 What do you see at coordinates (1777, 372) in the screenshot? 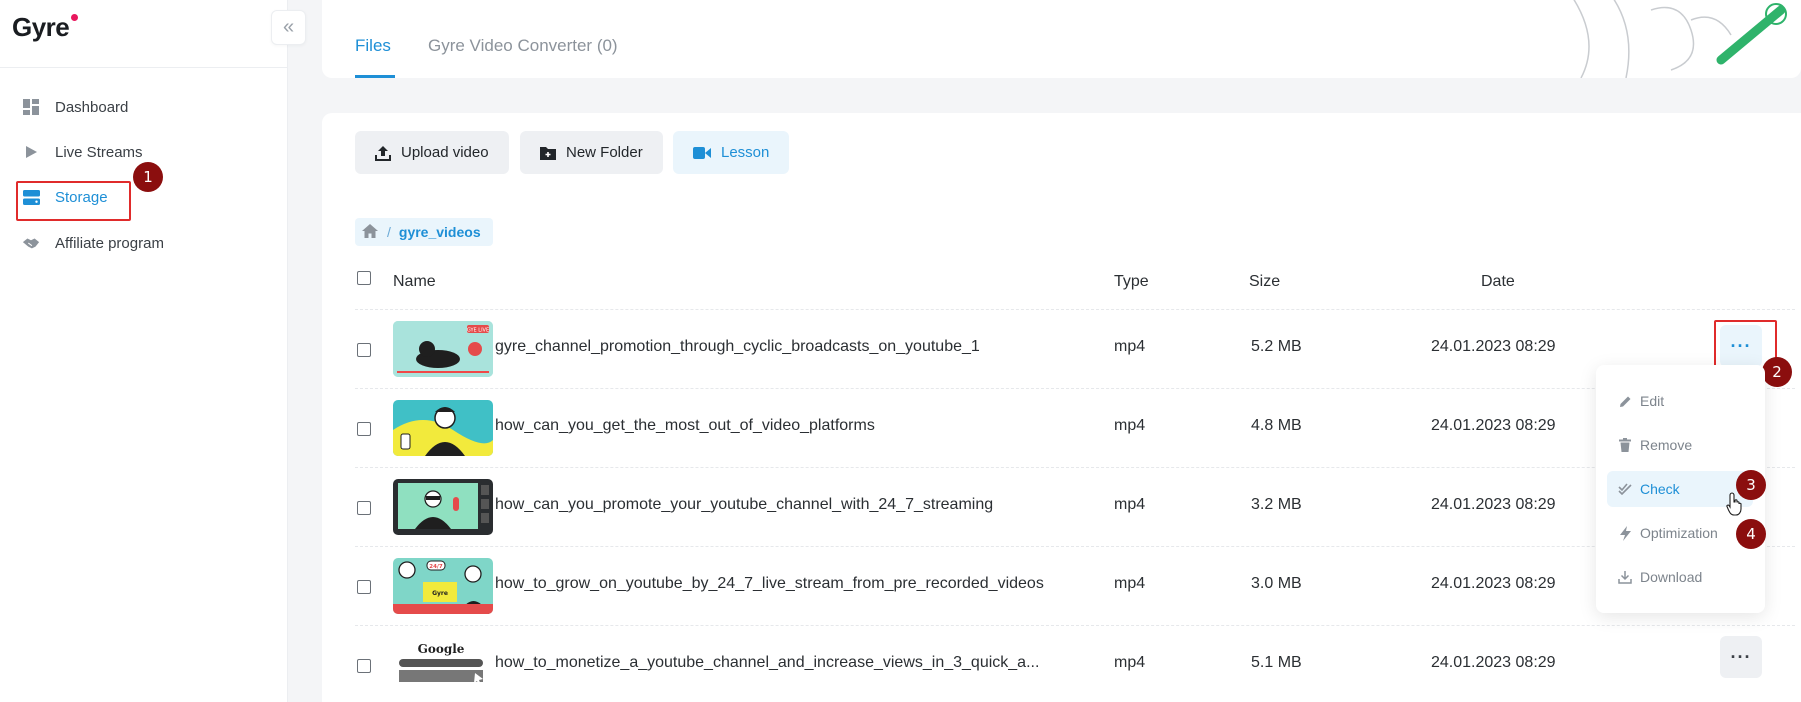
I see `step-badge-2: 2` at bounding box center [1777, 372].